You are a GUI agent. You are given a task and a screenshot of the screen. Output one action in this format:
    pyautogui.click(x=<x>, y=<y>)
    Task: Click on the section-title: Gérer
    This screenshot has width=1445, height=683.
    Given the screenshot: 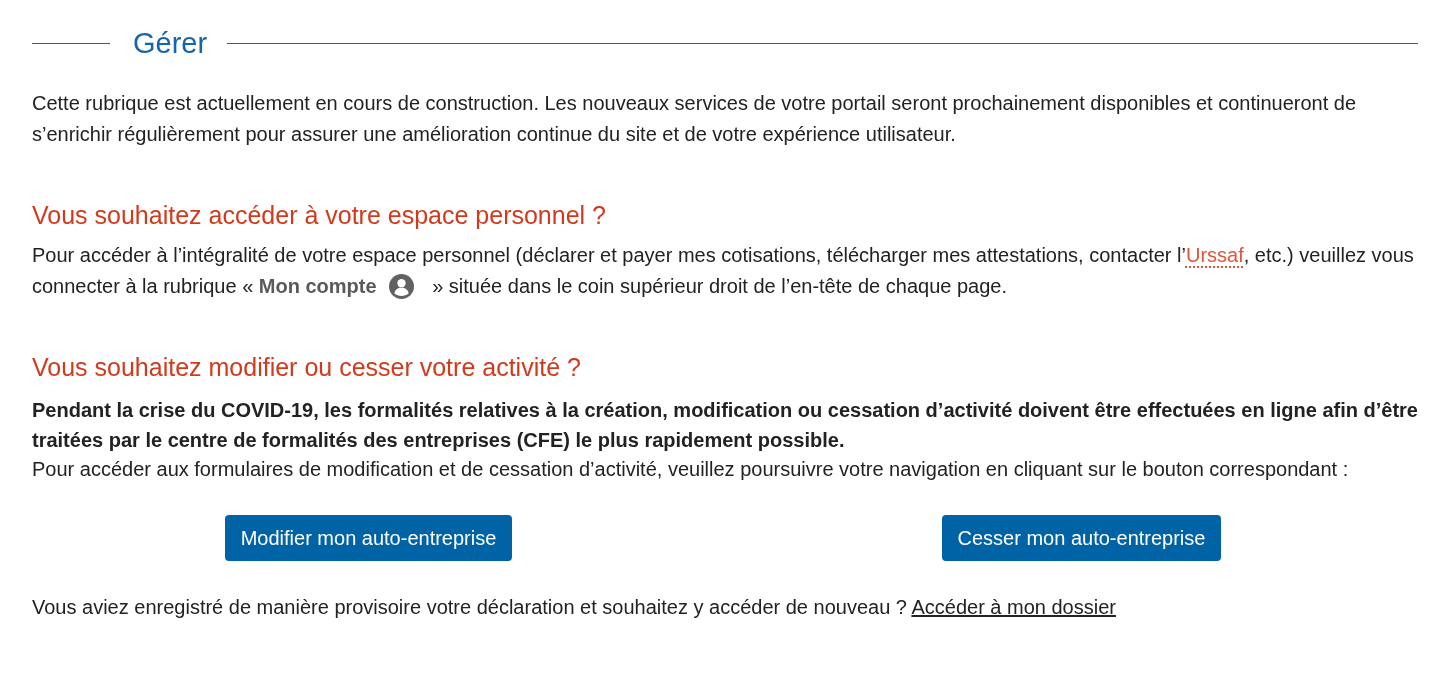 What is the action you would take?
    pyautogui.click(x=170, y=43)
    